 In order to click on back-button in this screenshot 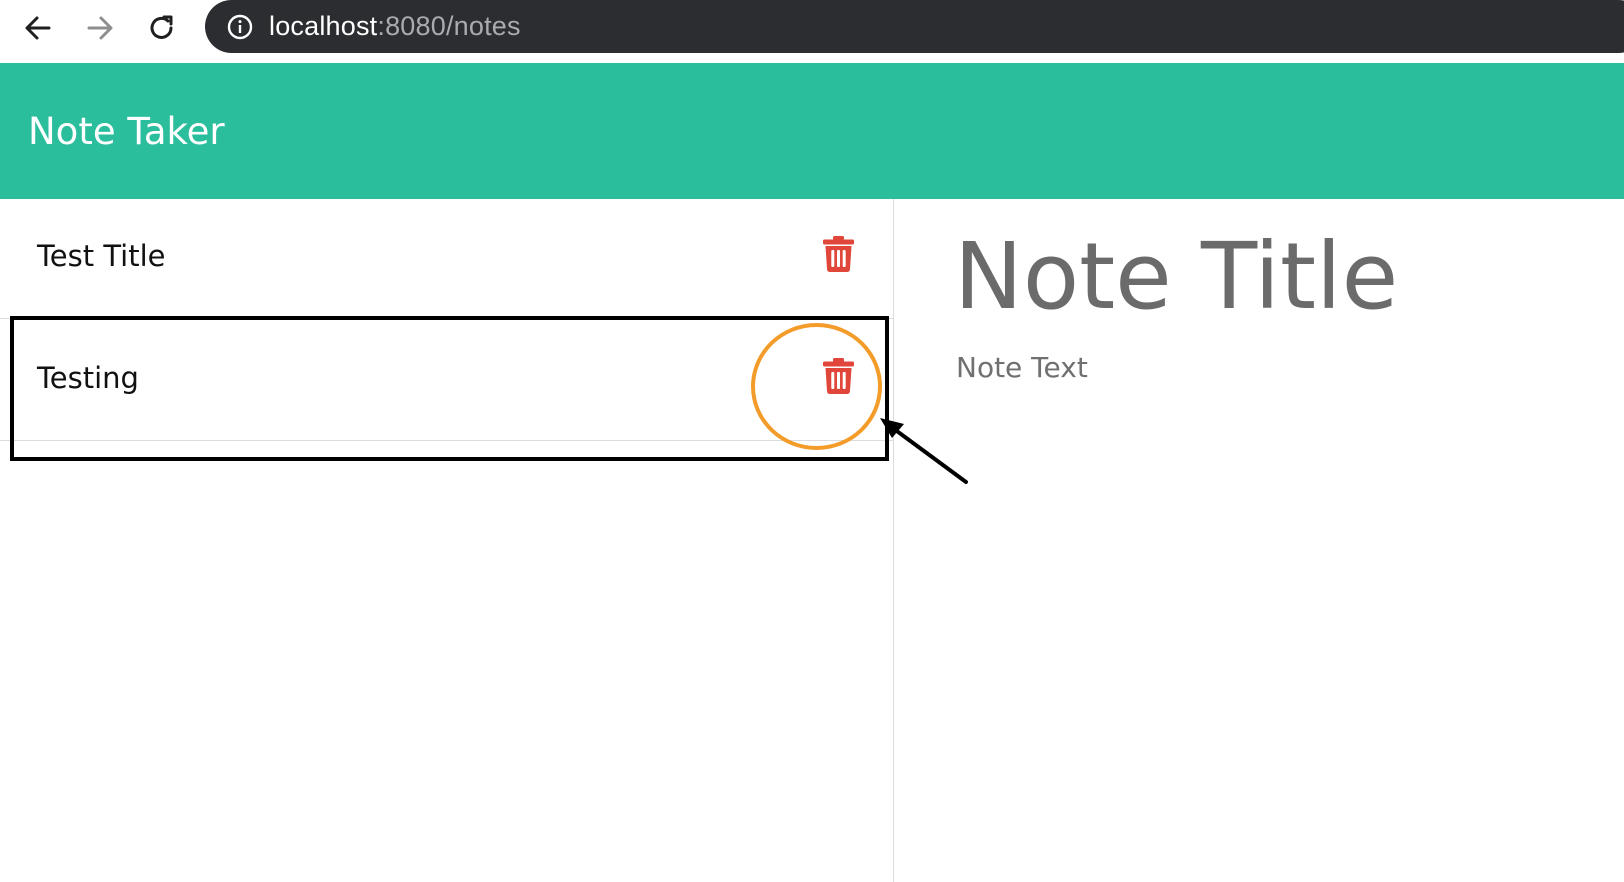, I will do `click(38, 28)`.